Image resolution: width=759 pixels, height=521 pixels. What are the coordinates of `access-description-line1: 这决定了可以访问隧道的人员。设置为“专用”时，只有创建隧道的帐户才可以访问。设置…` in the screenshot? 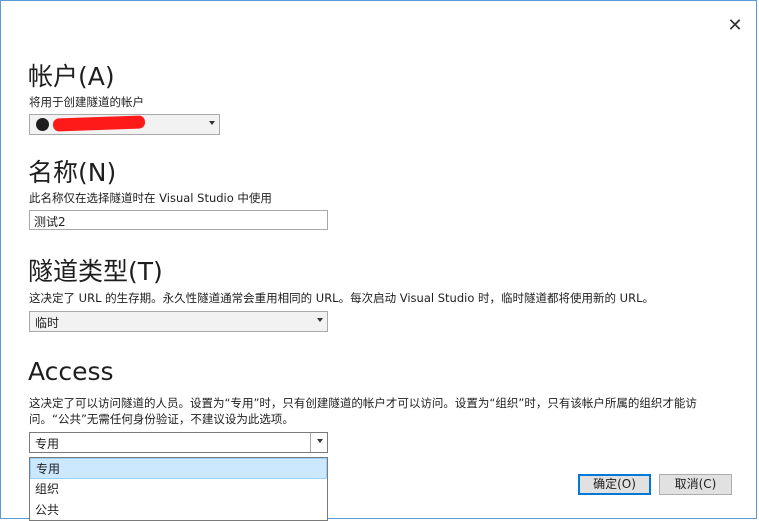 It's located at (363, 403).